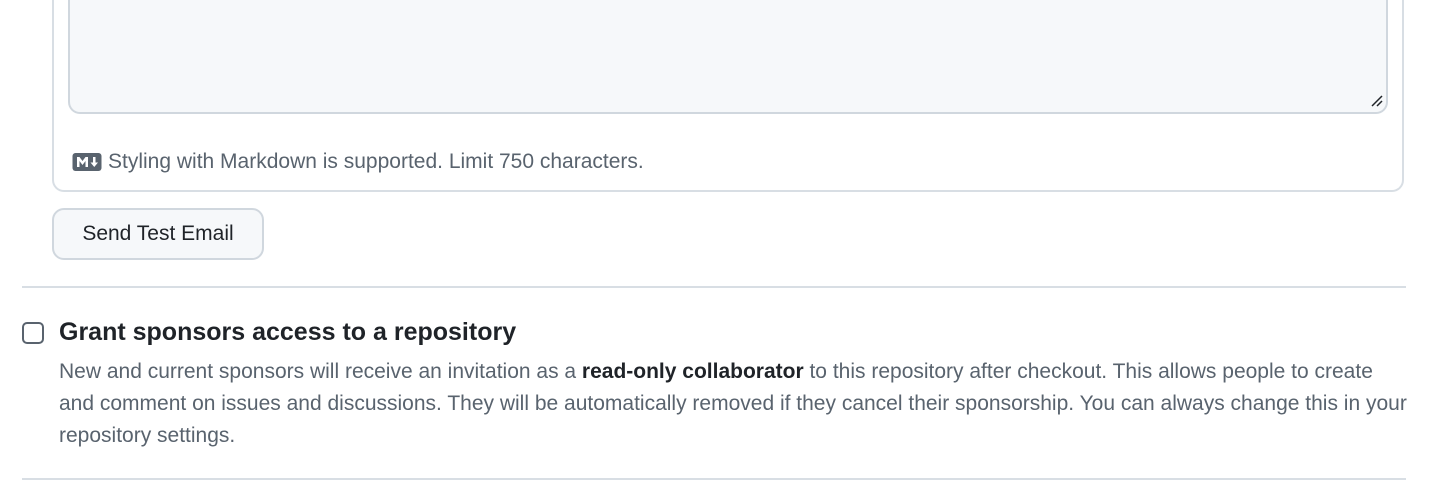 The width and height of the screenshot is (1434, 504). Describe the element at coordinates (158, 234) in the screenshot. I see `send-test-email-button: Send Test Email` at that location.